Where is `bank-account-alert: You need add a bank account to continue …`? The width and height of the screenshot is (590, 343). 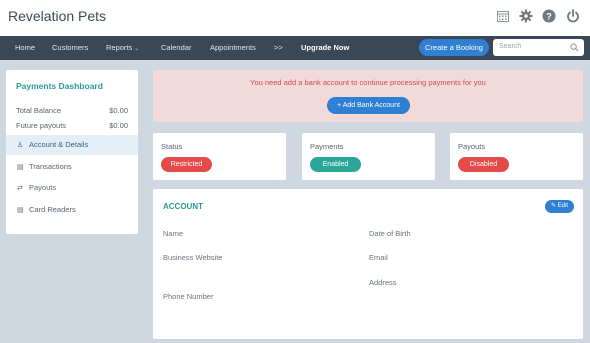
bank-account-alert: You need add a bank account to continue … is located at coordinates (368, 96).